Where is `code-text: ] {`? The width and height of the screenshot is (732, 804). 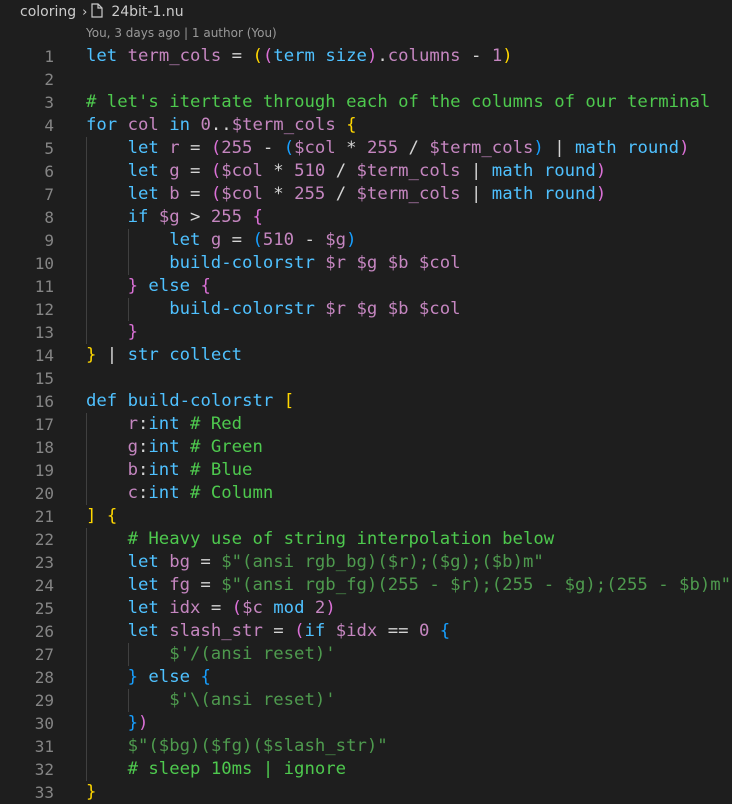 code-text: ] { is located at coordinates (101, 516).